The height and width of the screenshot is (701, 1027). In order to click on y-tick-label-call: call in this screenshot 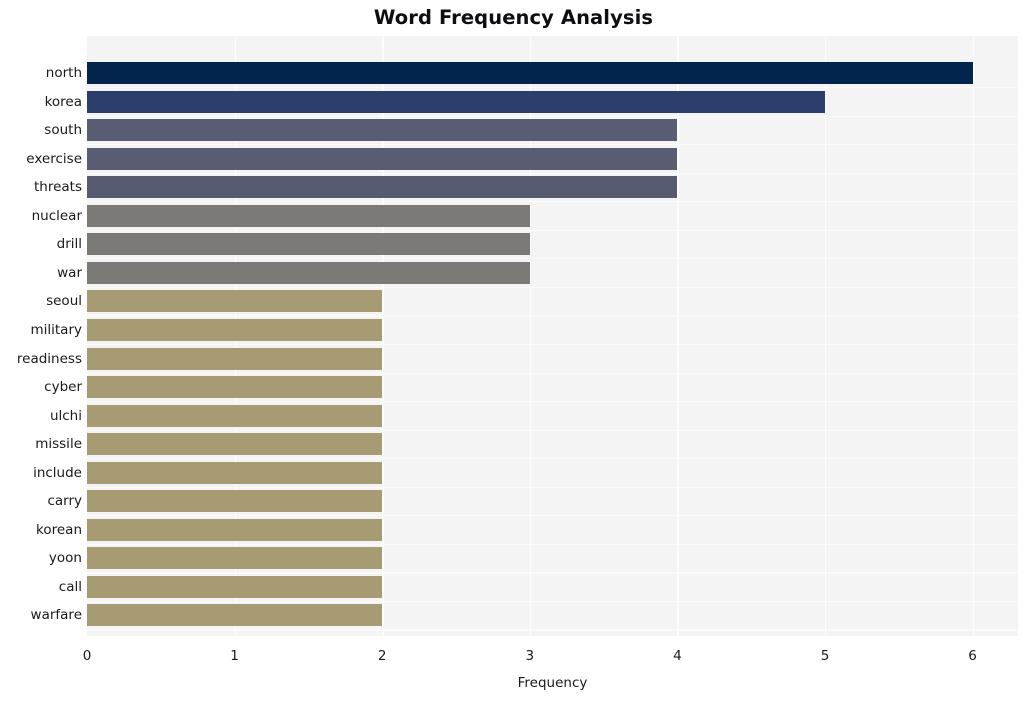, I will do `click(70, 586)`.